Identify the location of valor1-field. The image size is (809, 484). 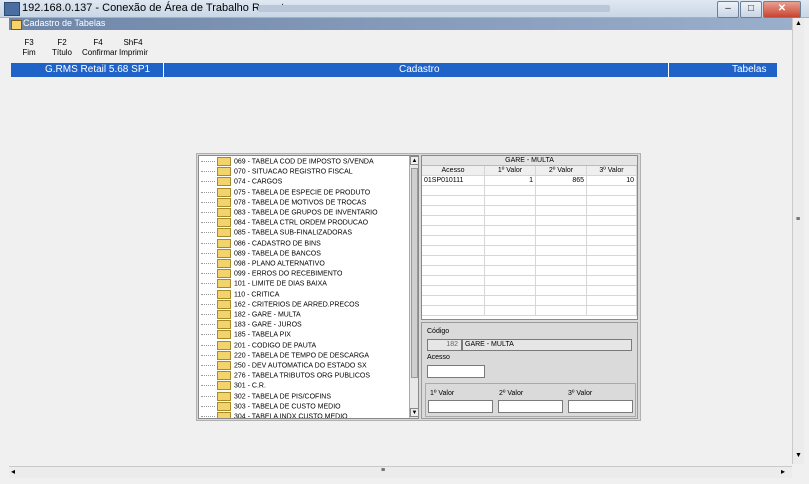
(460, 406).